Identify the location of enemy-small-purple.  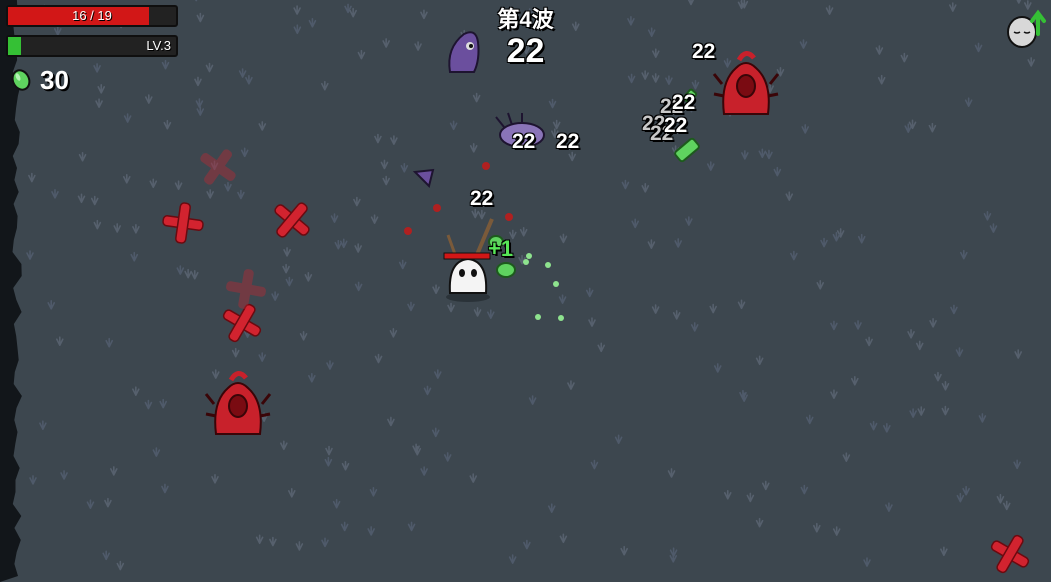
(423, 178).